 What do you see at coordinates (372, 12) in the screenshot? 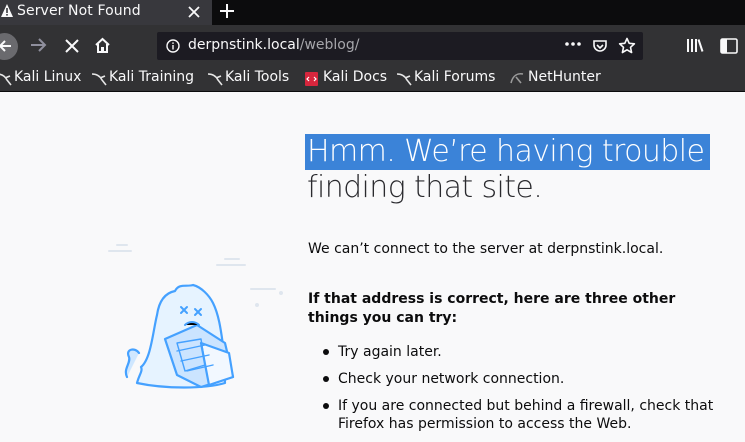
I see `tab-strip: Server Not Found` at bounding box center [372, 12].